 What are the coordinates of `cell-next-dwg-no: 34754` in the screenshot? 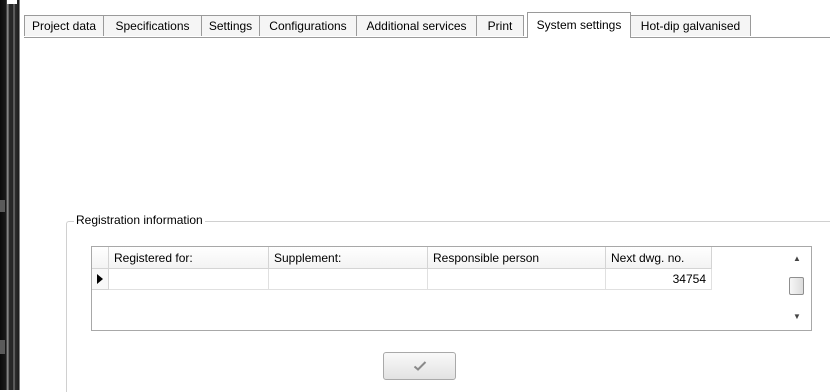 It's located at (659, 279).